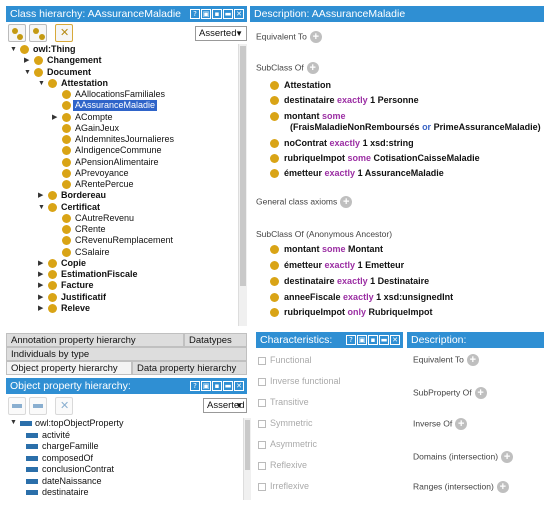 The image size is (550, 506). Describe the element at coordinates (314, 158) in the screenshot. I see `property-name: rubriqueImpot` at that location.